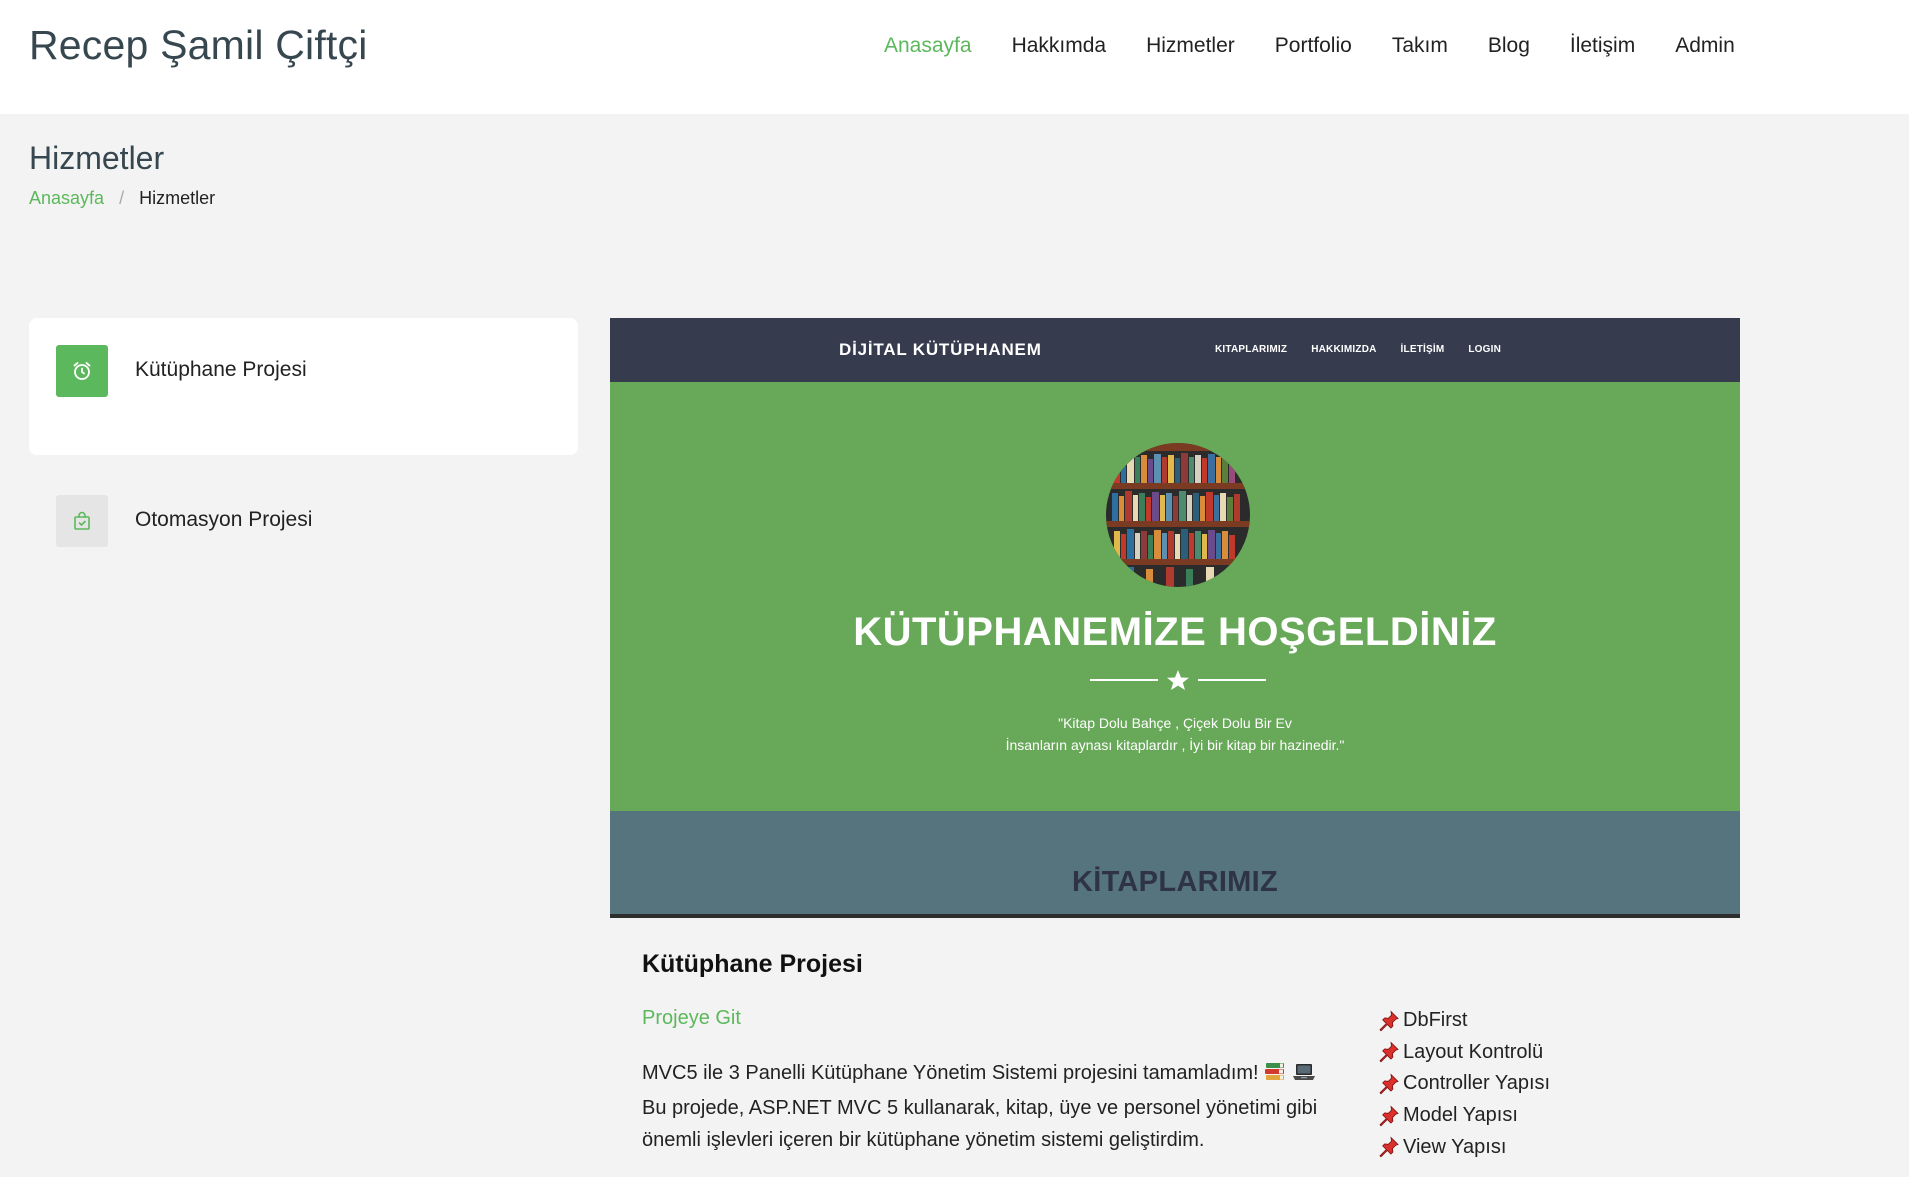  What do you see at coordinates (303, 536) in the screenshot?
I see `service-tab-otomasyon: Otomasyon Projesi` at bounding box center [303, 536].